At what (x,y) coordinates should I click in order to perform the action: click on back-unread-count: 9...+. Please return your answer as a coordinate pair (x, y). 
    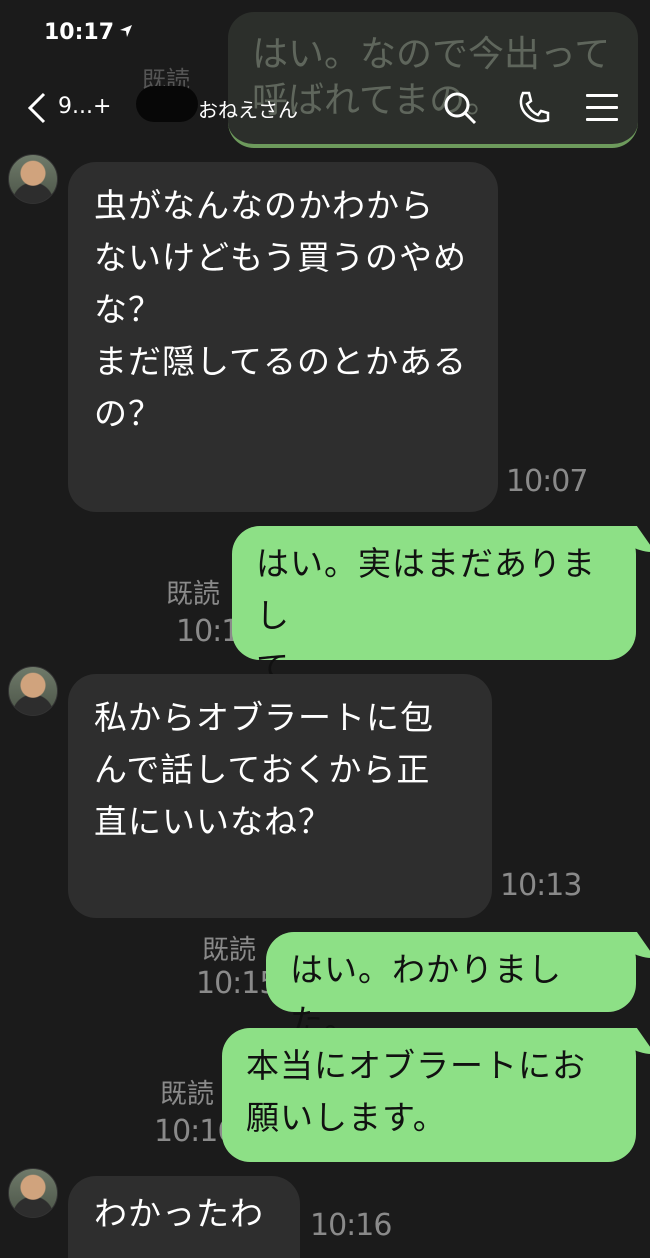
    Looking at the image, I should click on (84, 106).